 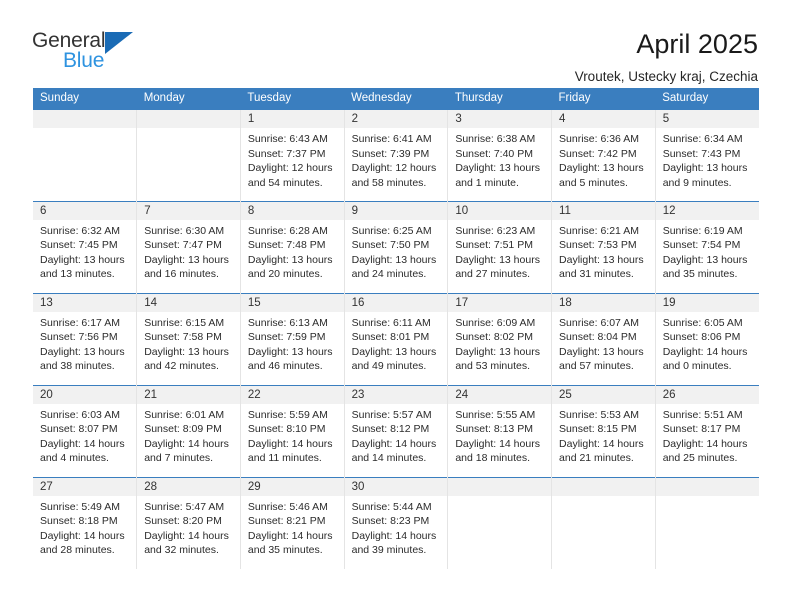 I want to click on sunrise-time: Sunrise: 6:41 AM, so click(x=391, y=139).